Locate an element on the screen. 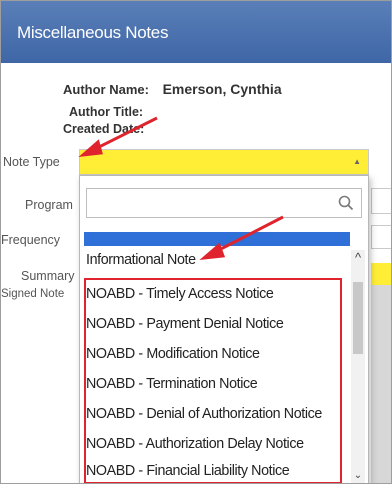 Image resolution: width=392 pixels, height=484 pixels. frequency-input is located at coordinates (381, 237).